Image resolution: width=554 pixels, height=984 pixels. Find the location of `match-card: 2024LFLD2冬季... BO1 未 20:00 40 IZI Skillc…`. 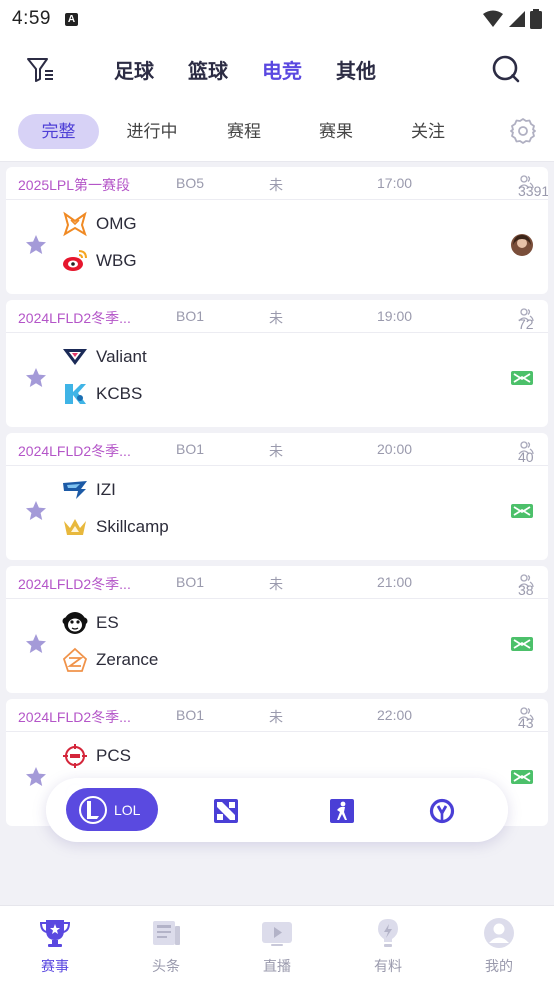

match-card: 2024LFLD2冬季... BO1 未 20:00 40 IZI Skillc… is located at coordinates (277, 496).